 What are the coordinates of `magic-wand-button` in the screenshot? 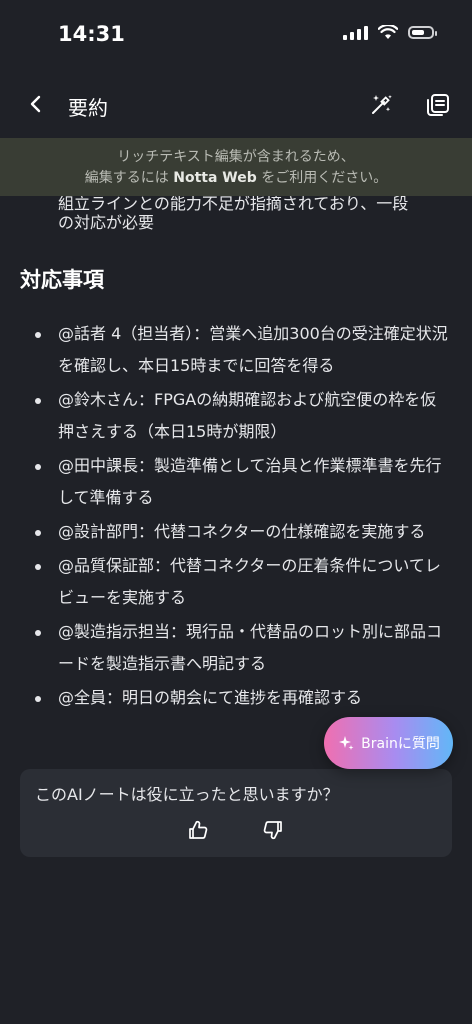 It's located at (381, 105).